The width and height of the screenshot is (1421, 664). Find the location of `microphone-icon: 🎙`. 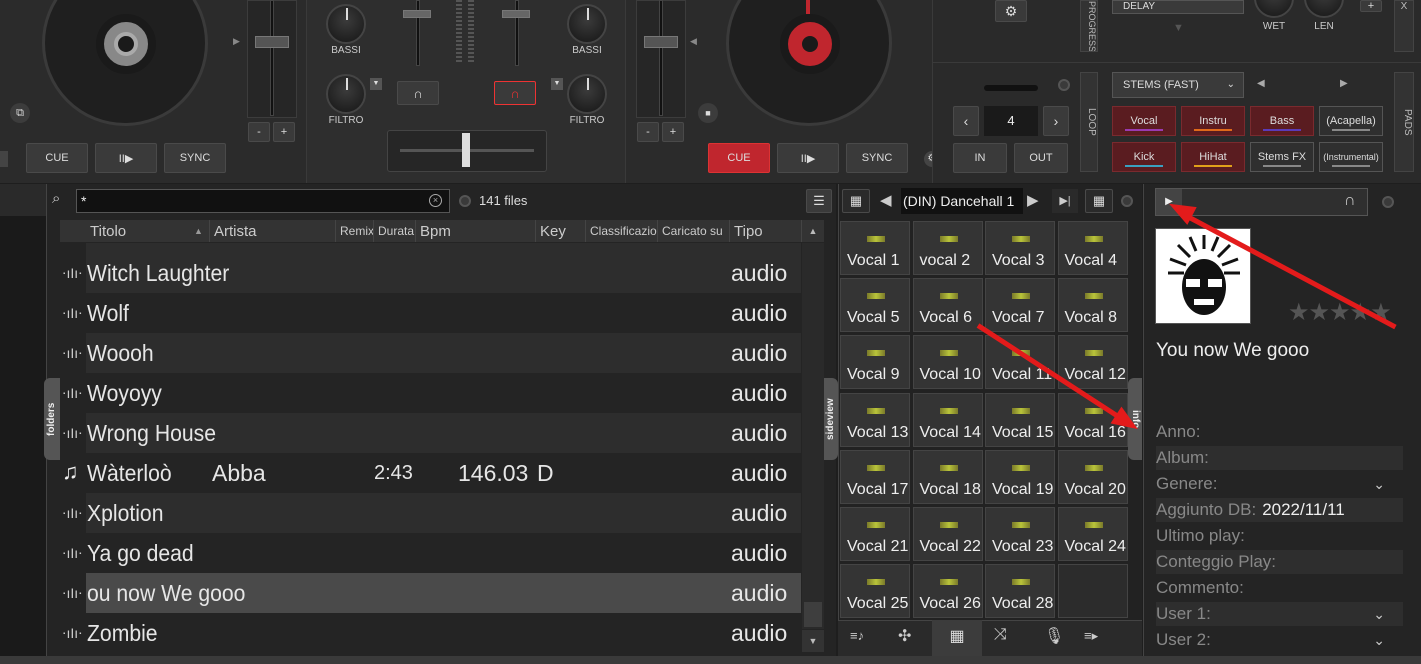

microphone-icon: 🎙 is located at coordinates (1054, 636).